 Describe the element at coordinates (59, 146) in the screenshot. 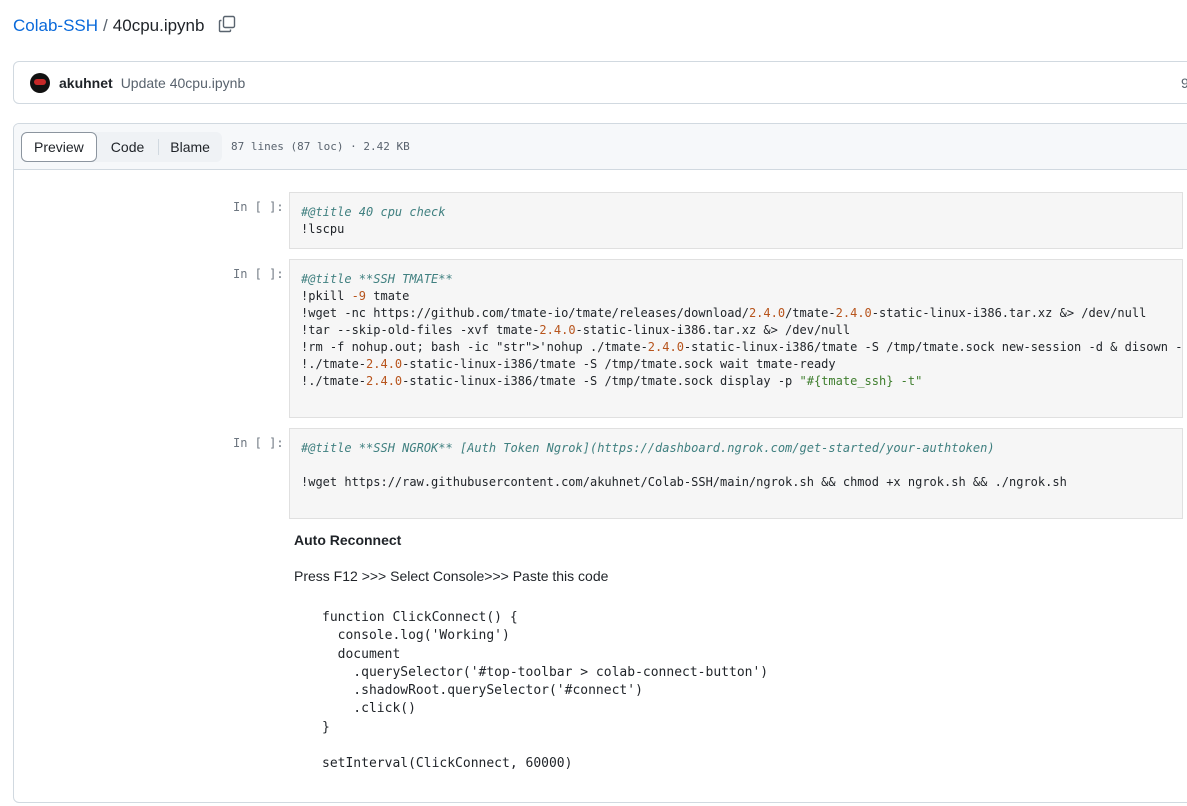

I see `preview-tab: Preview` at that location.